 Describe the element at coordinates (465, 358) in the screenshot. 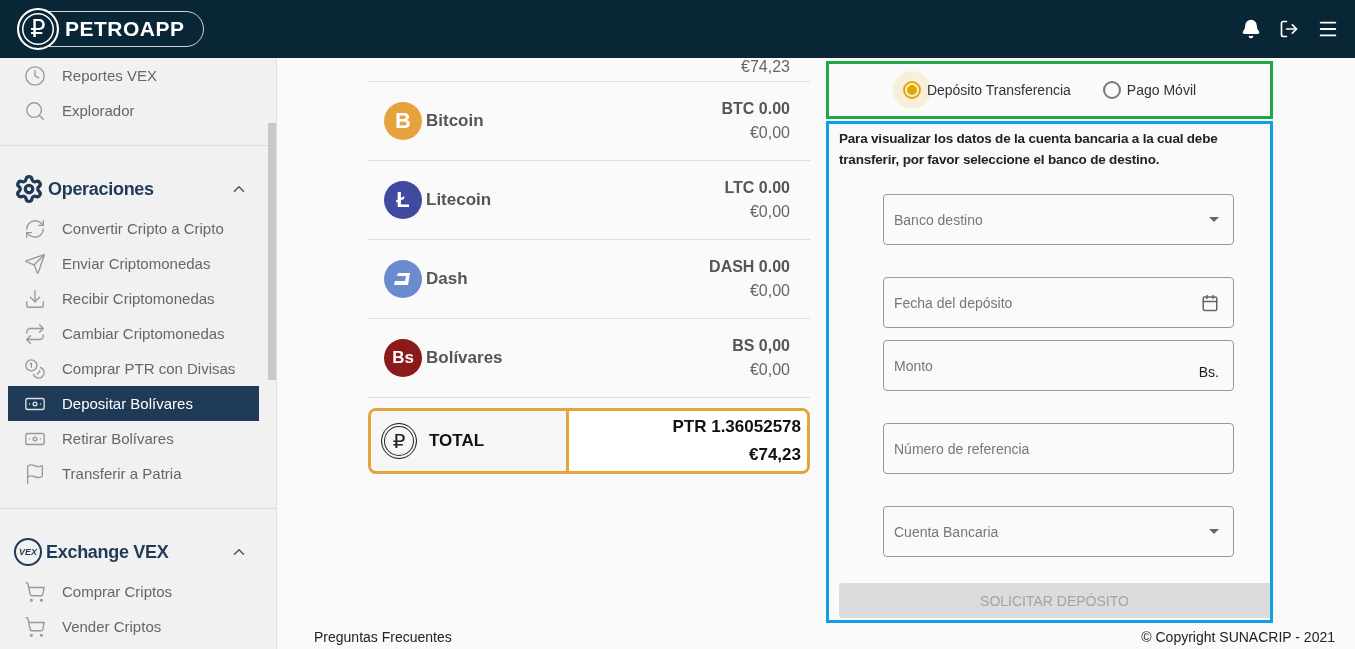

I see `coin-name: Bolívares` at that location.